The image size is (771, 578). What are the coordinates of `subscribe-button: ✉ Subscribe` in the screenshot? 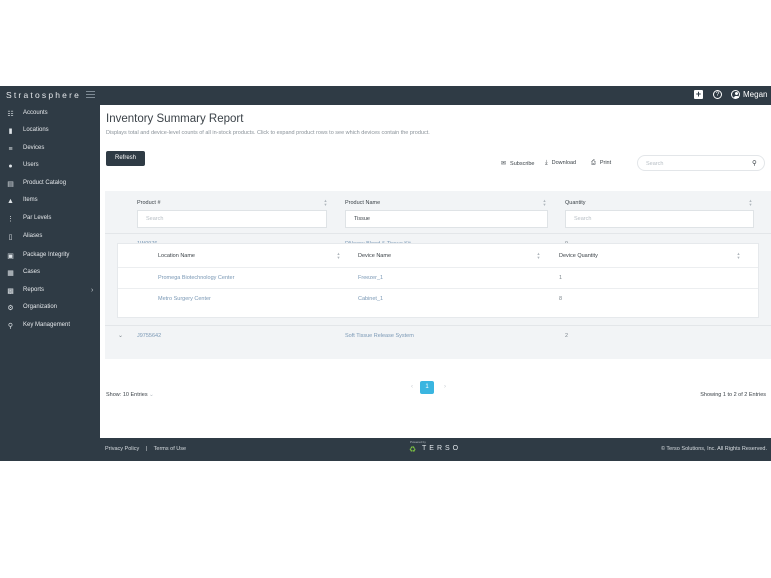 It's located at (518, 163).